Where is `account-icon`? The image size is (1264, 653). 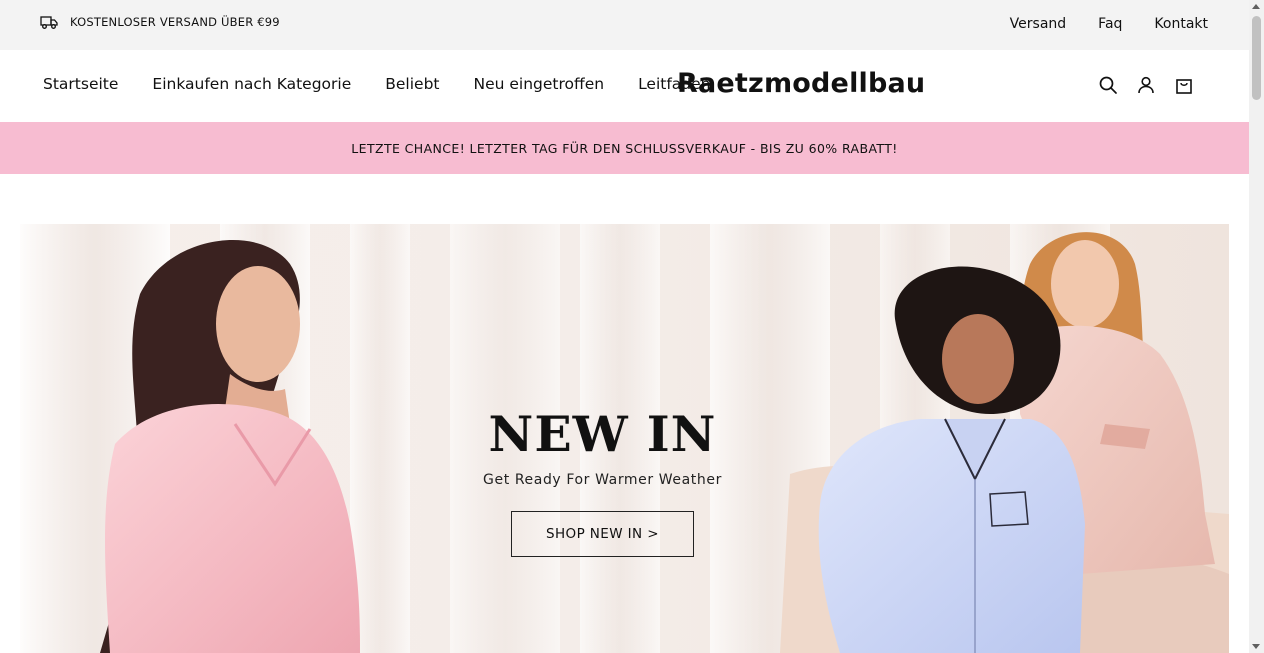 account-icon is located at coordinates (1146, 85).